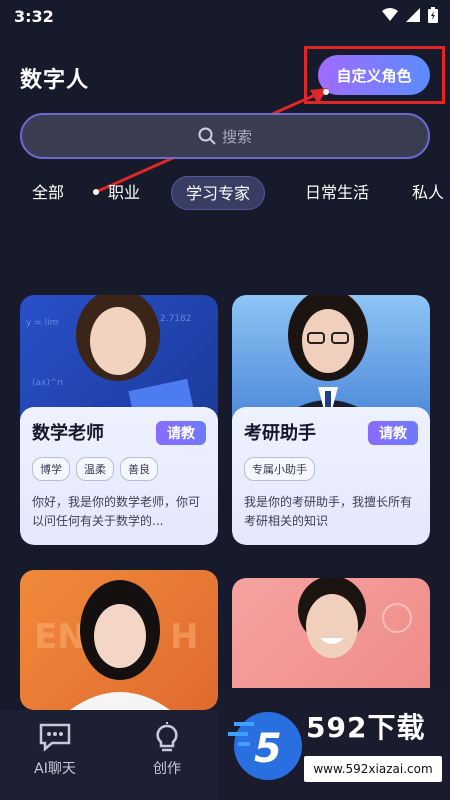  I want to click on tab-daily-life: 日常生活, so click(337, 193).